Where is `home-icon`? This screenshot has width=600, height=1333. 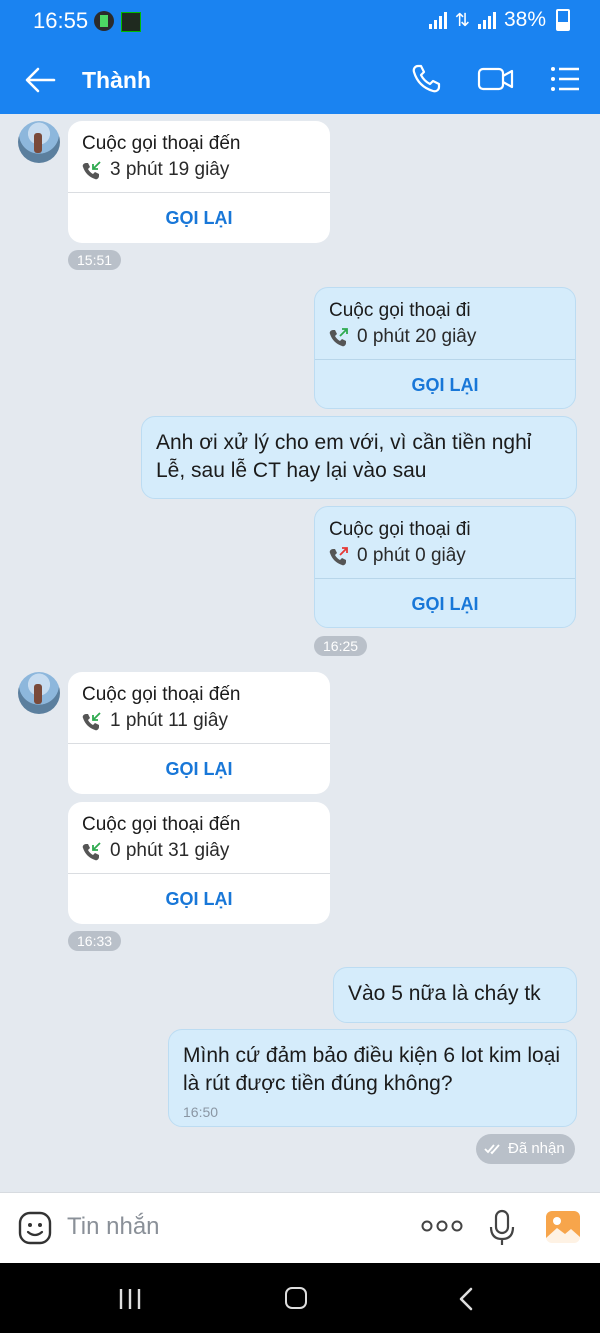 home-icon is located at coordinates (296, 1298).